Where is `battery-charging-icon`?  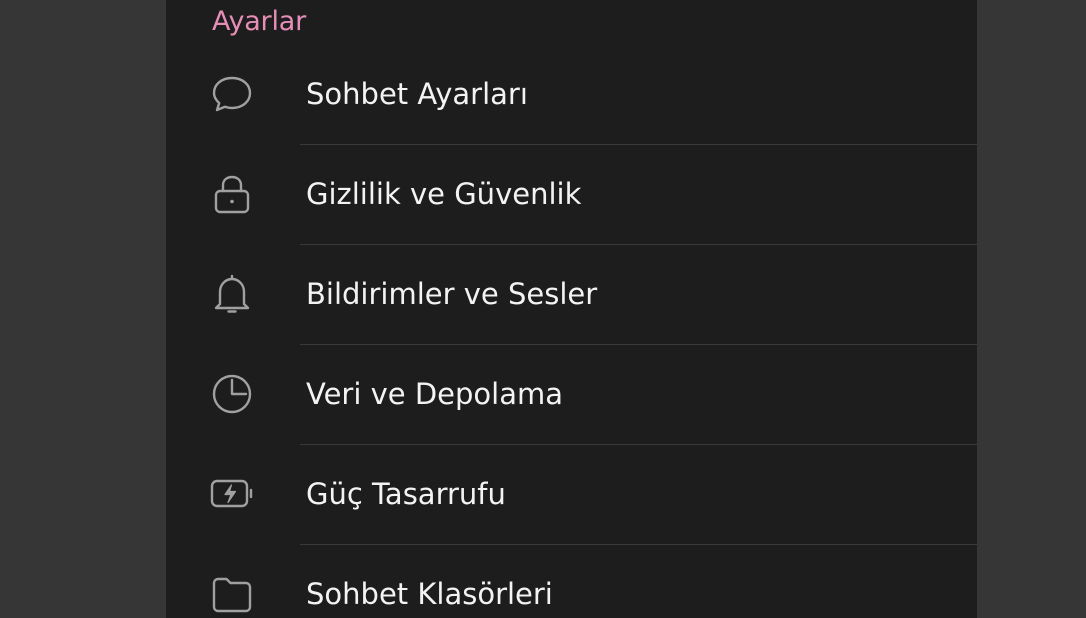
battery-charging-icon is located at coordinates (232, 494).